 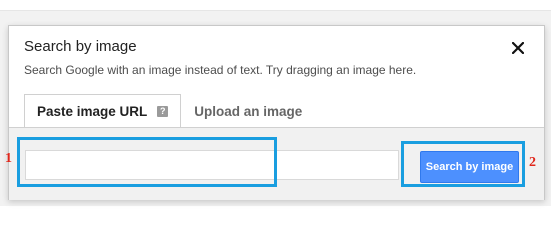 I want to click on tab-paste-image-url: Paste image URL ?, so click(x=103, y=110).